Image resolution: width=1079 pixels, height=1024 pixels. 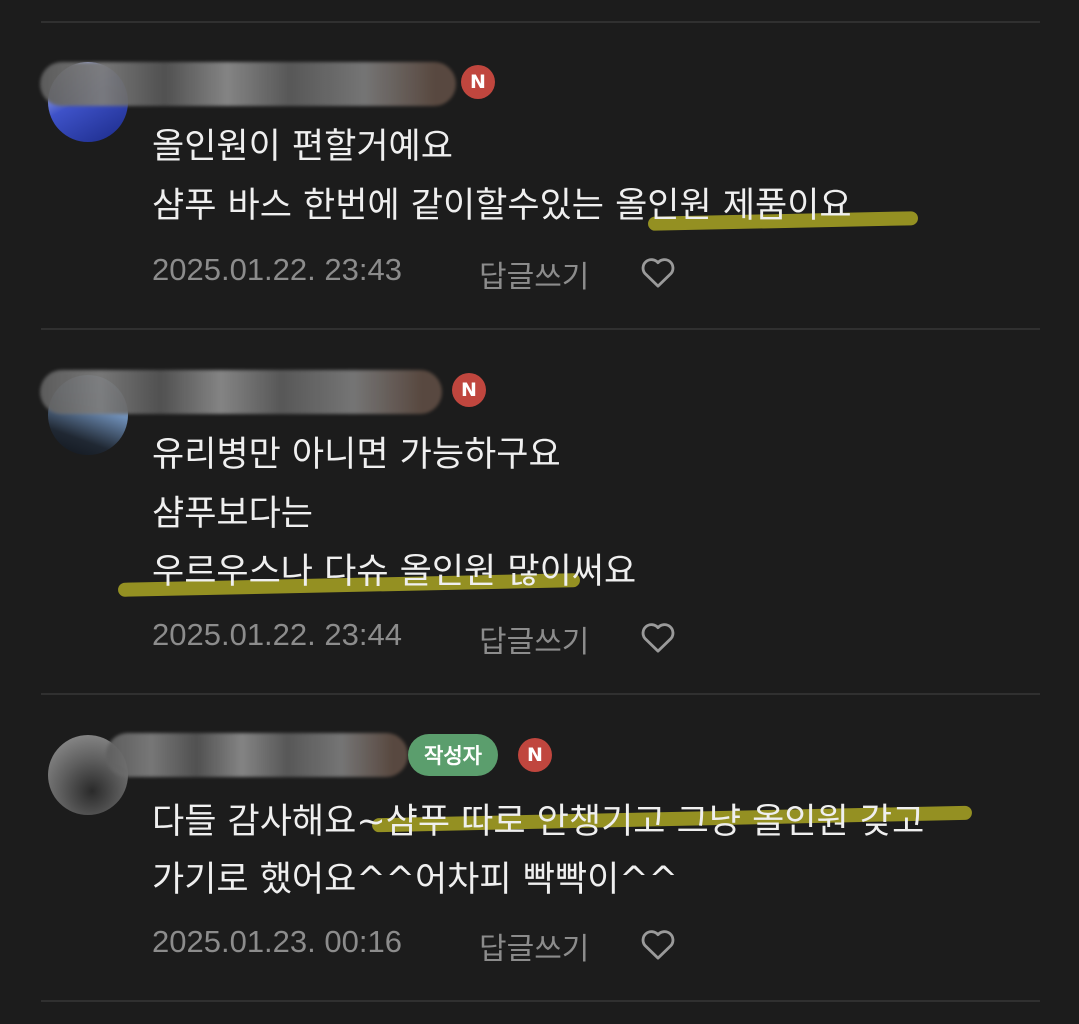 What do you see at coordinates (394, 572) in the screenshot?
I see `comment-text-line: 우르우스나 다슈 올인원 많이써요` at bounding box center [394, 572].